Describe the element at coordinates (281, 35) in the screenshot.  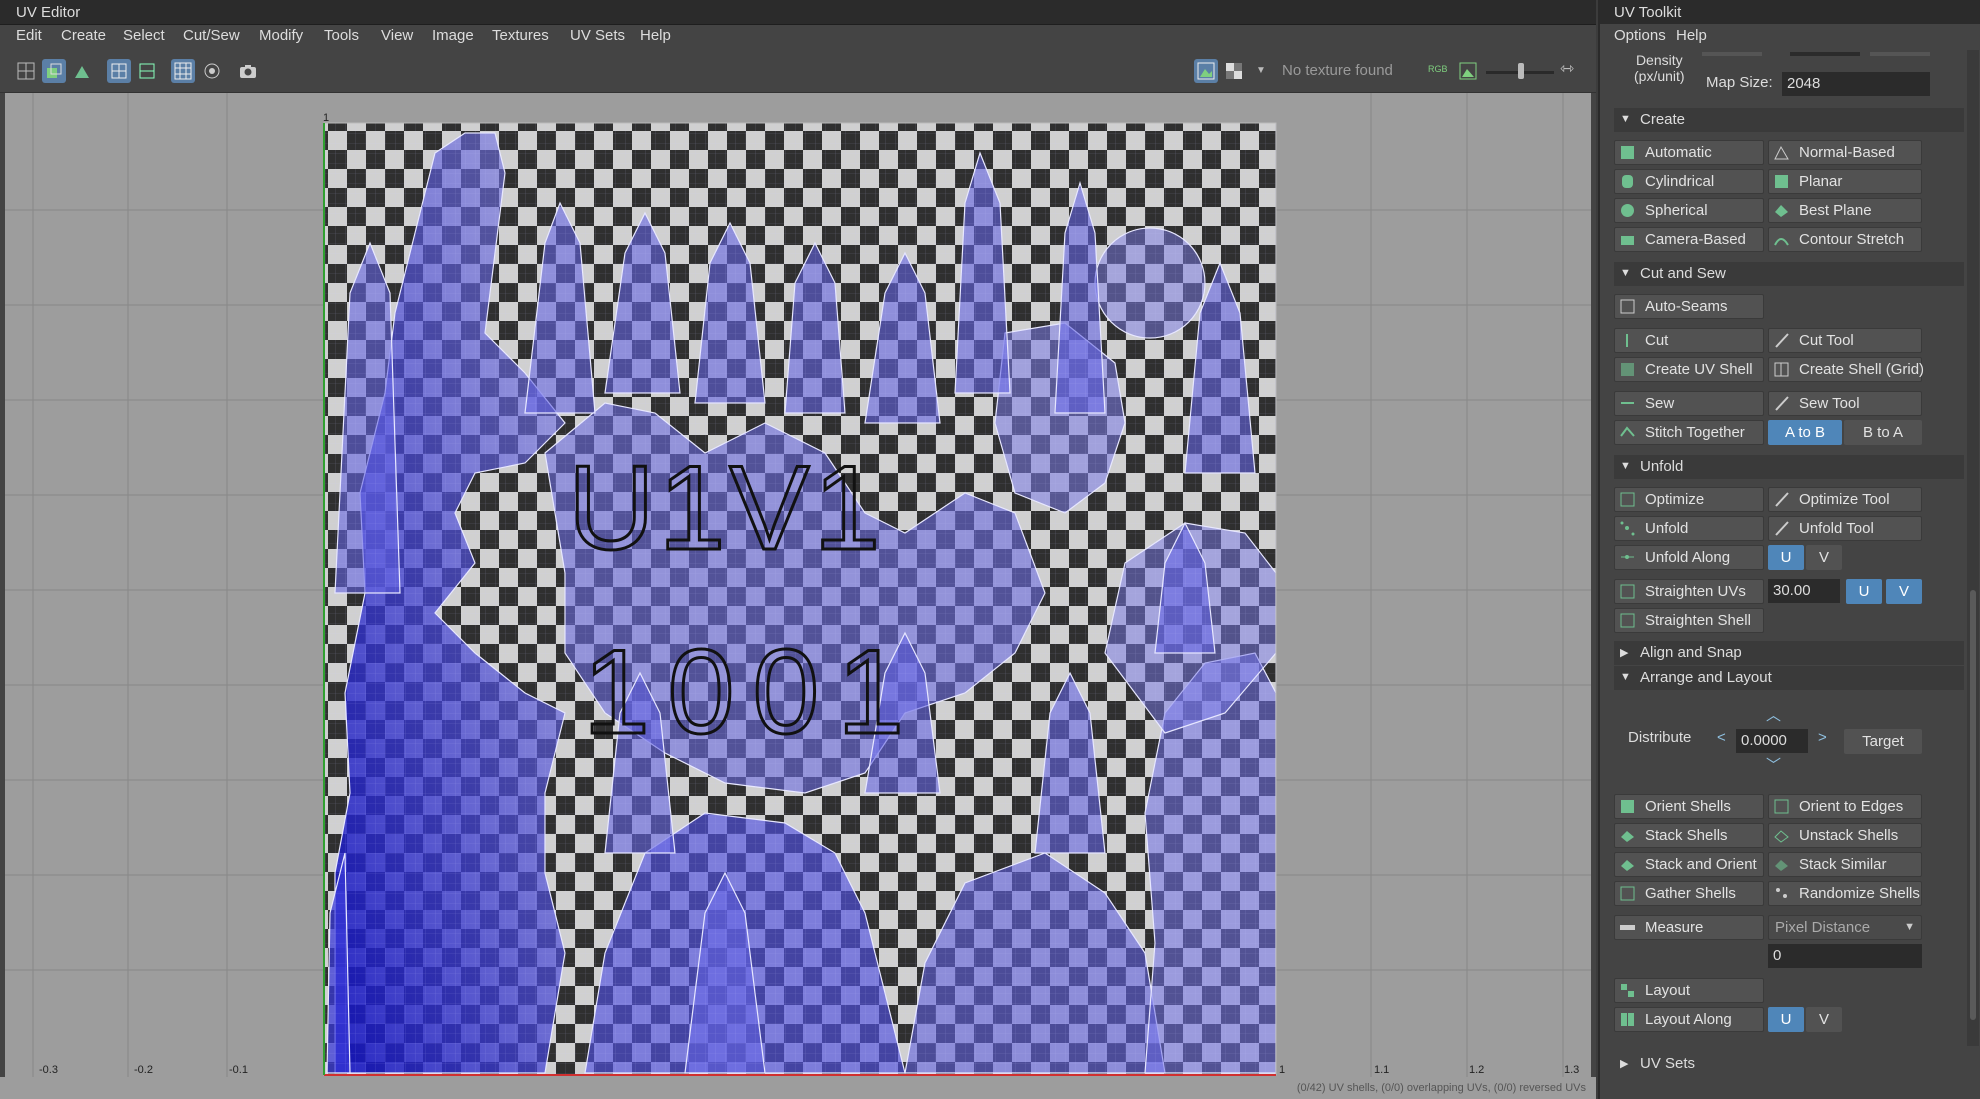
I see `menu-modify: Modify` at that location.